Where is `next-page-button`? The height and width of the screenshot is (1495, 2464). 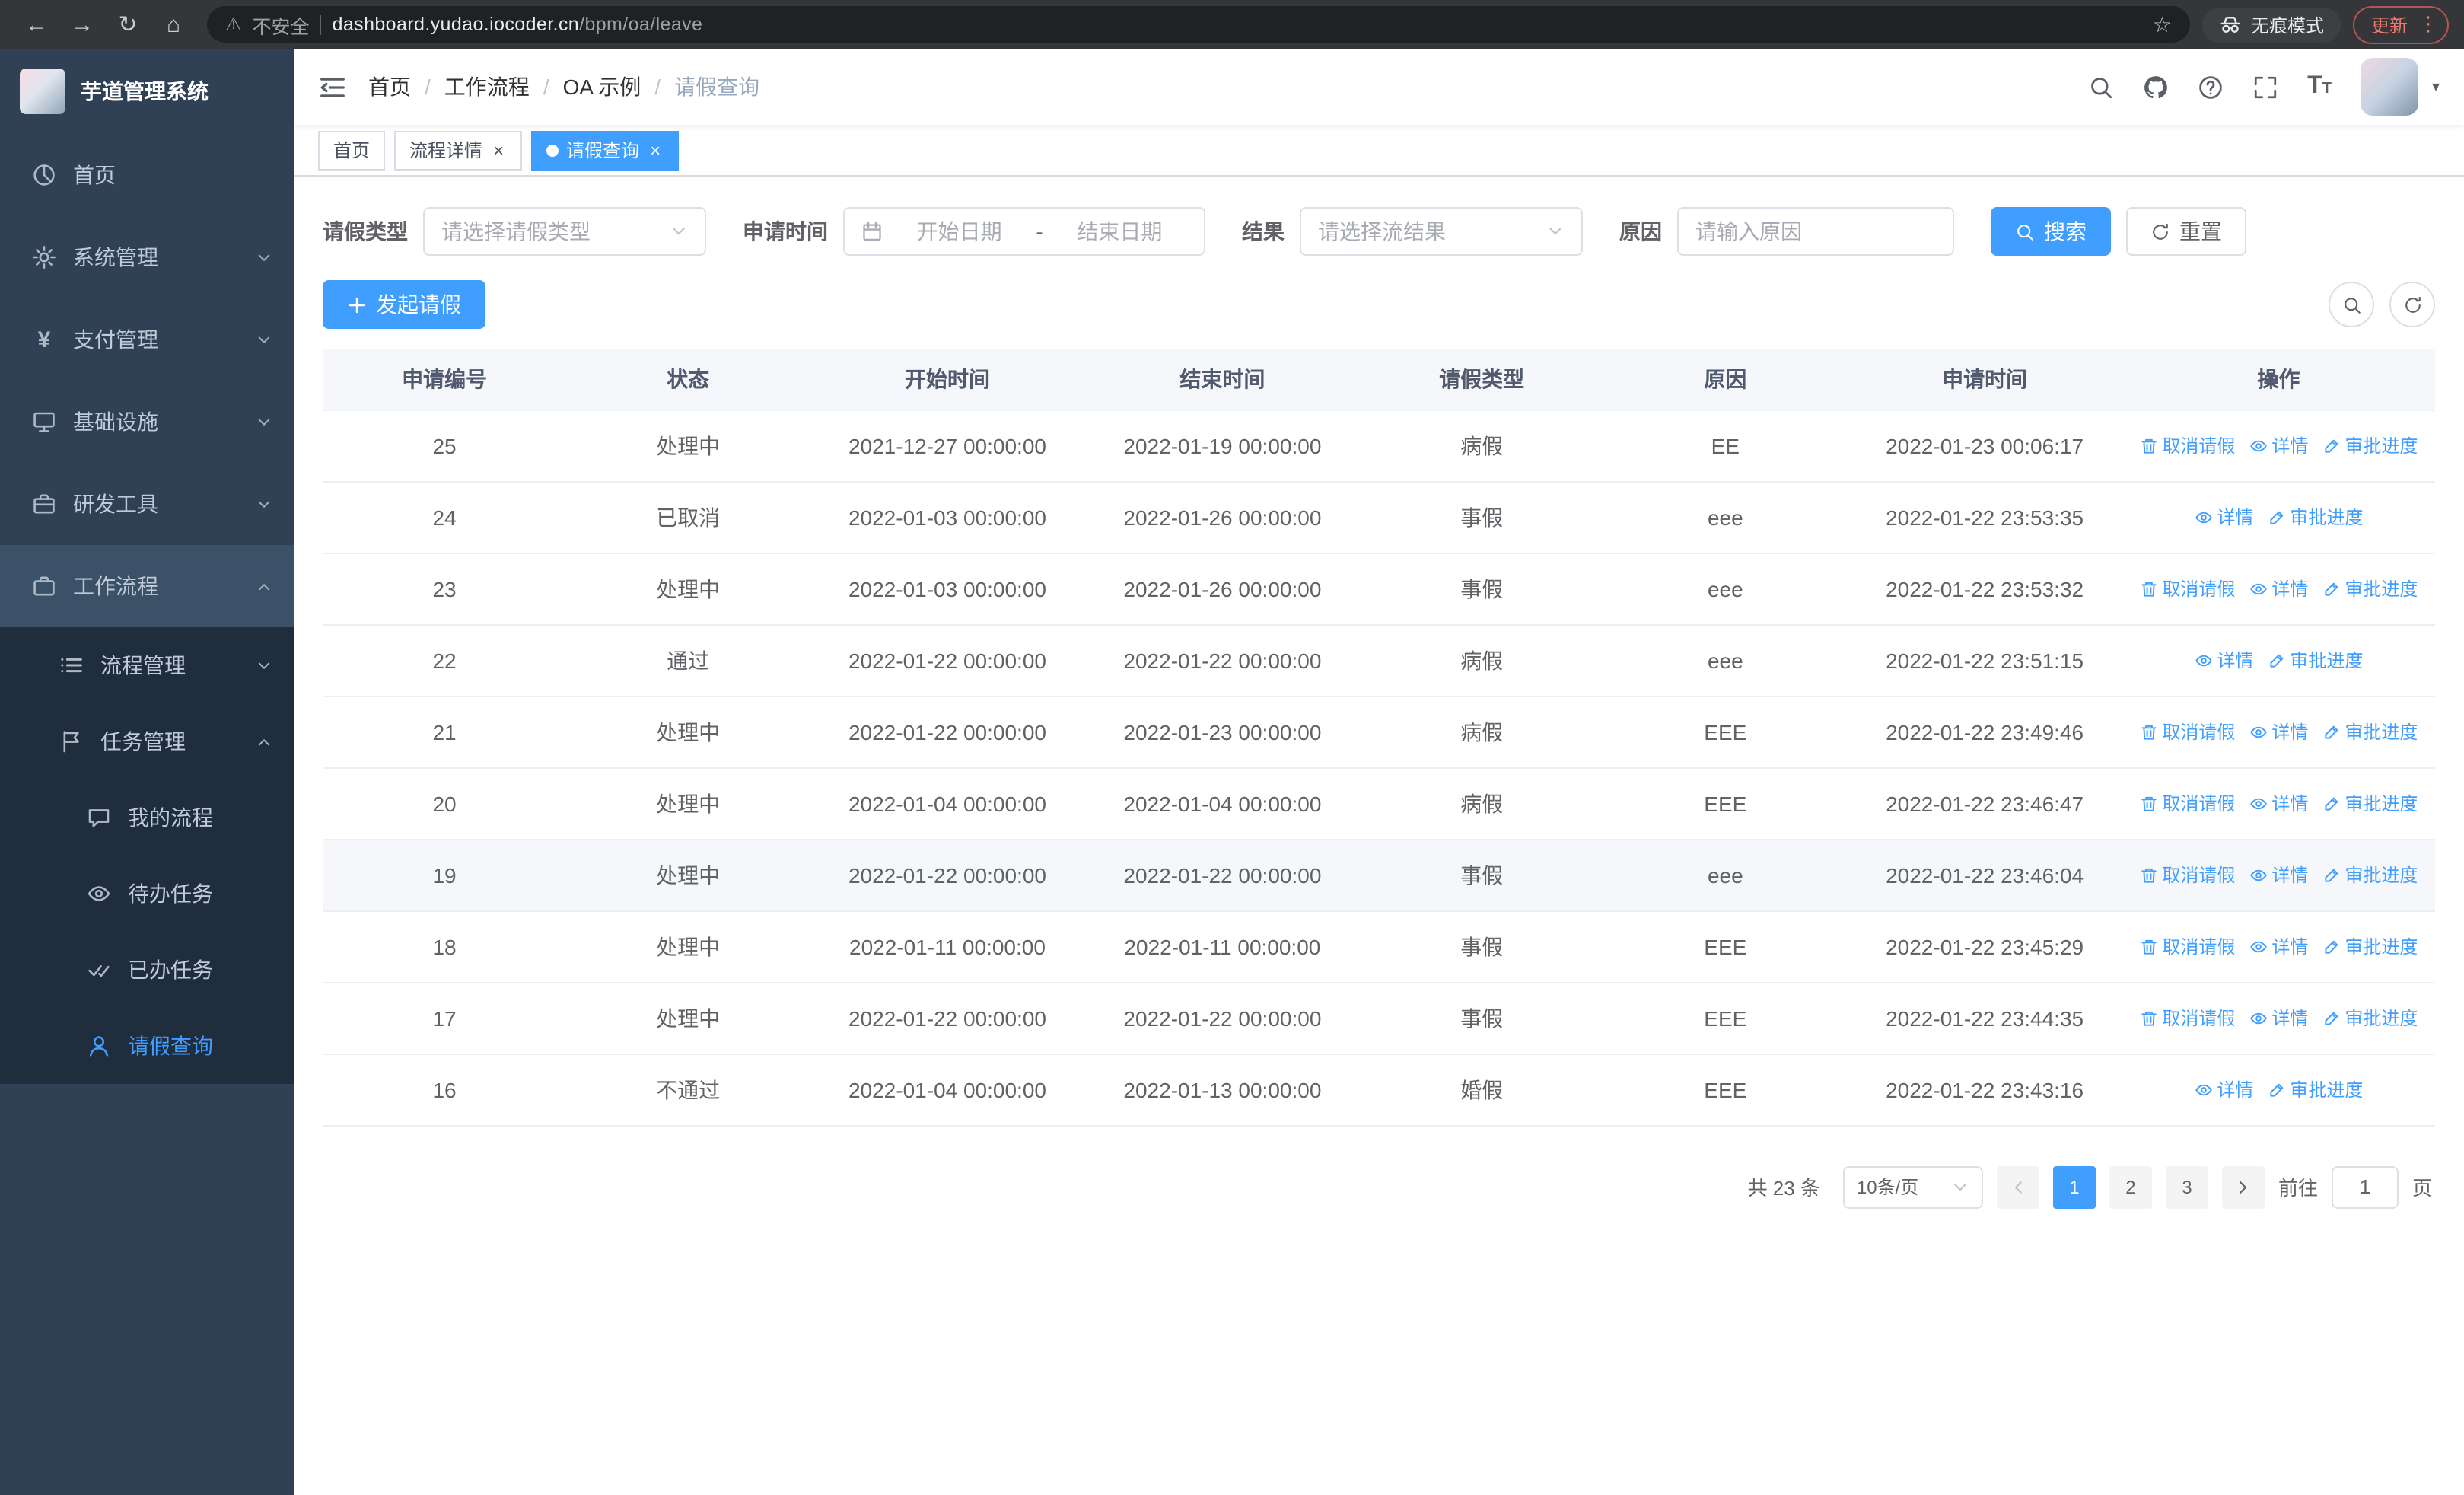 next-page-button is located at coordinates (2243, 1187).